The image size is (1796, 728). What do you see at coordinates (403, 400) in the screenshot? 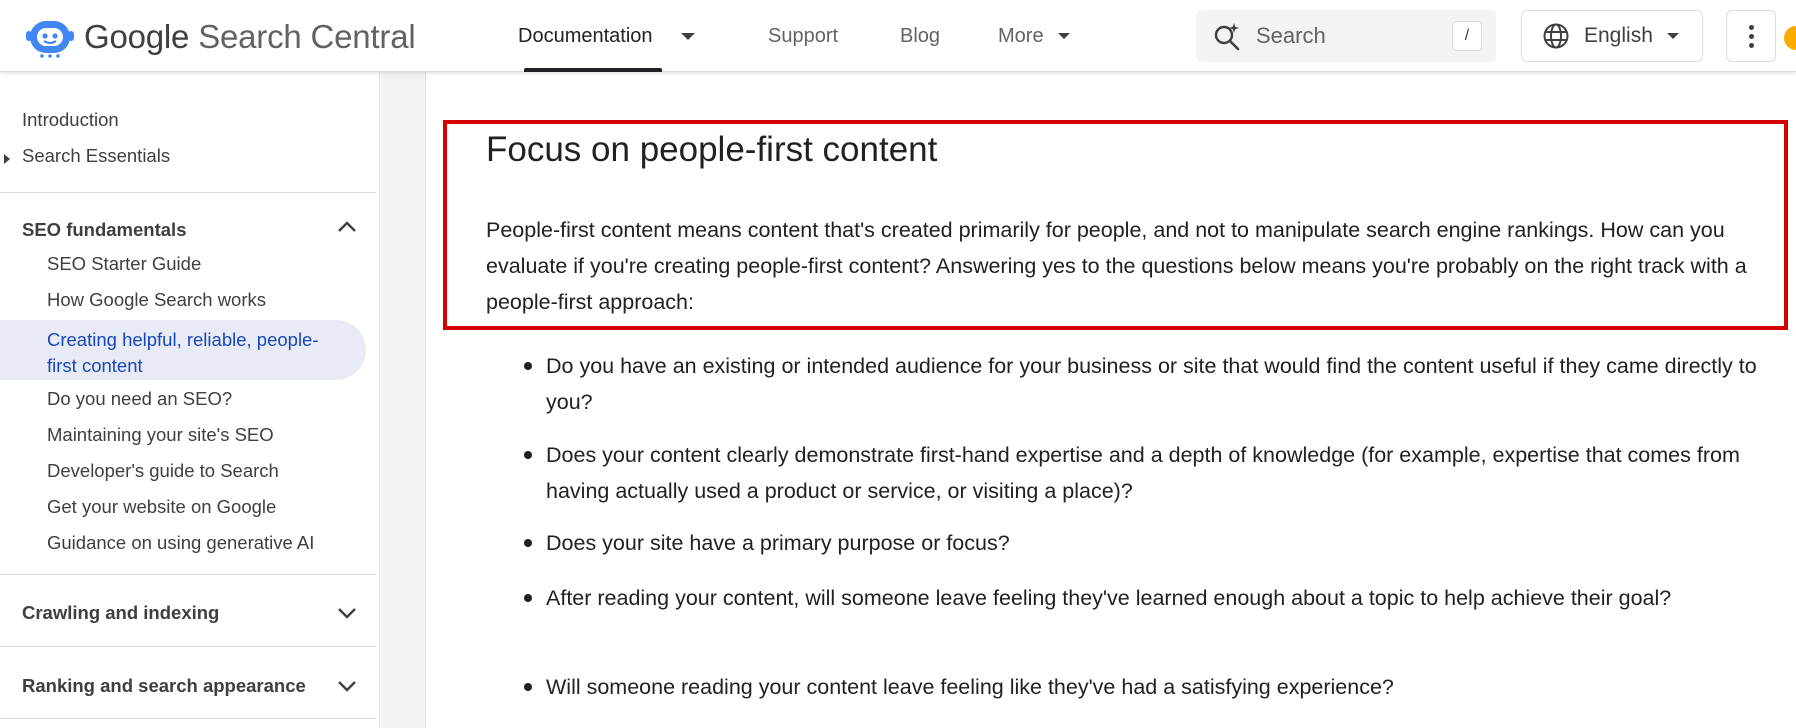
I see `content-gutter` at bounding box center [403, 400].